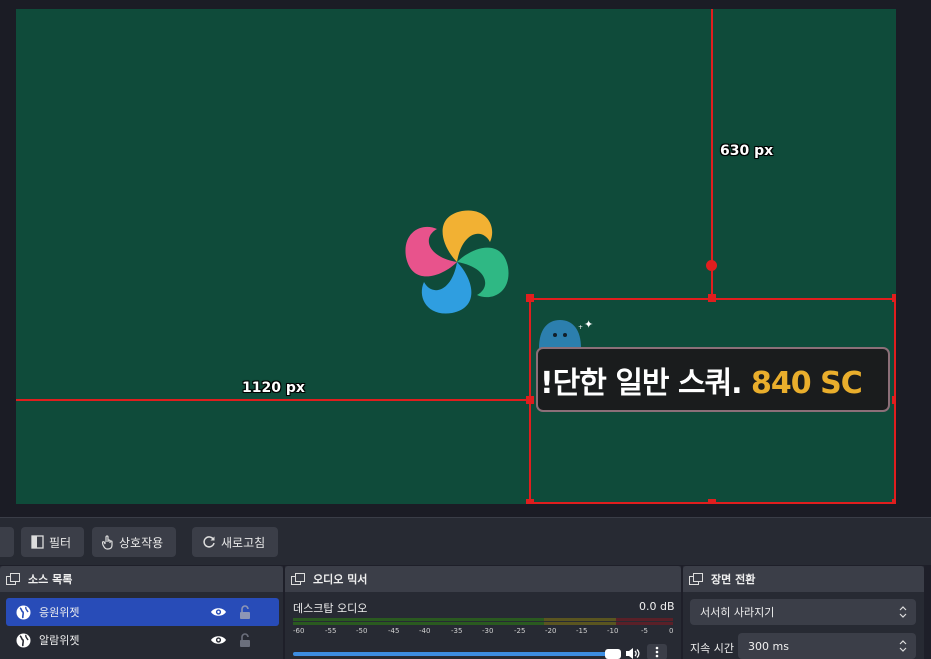  What do you see at coordinates (657, 606) in the screenshot?
I see `channel-level: 0.0 dB` at bounding box center [657, 606].